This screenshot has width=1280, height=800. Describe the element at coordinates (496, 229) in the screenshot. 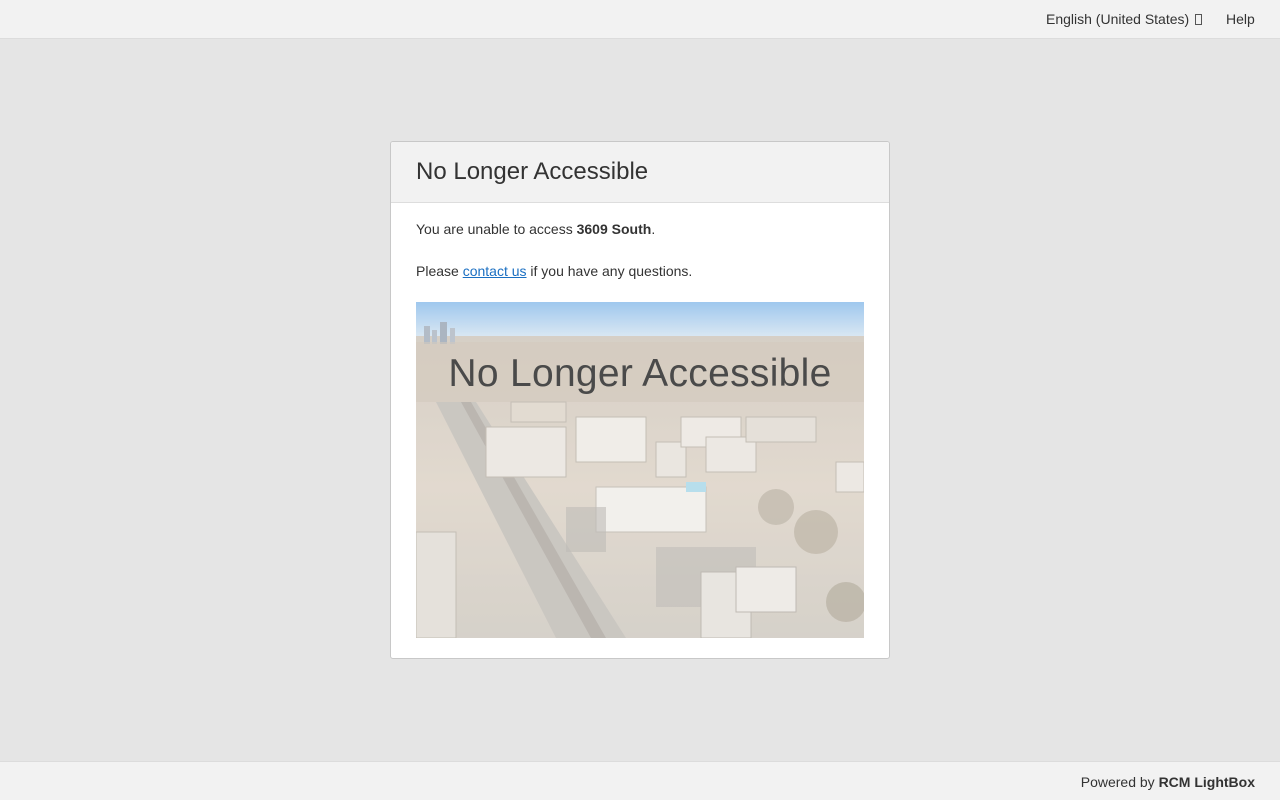

I see `unable-message-prefix: You are unable to access` at that location.